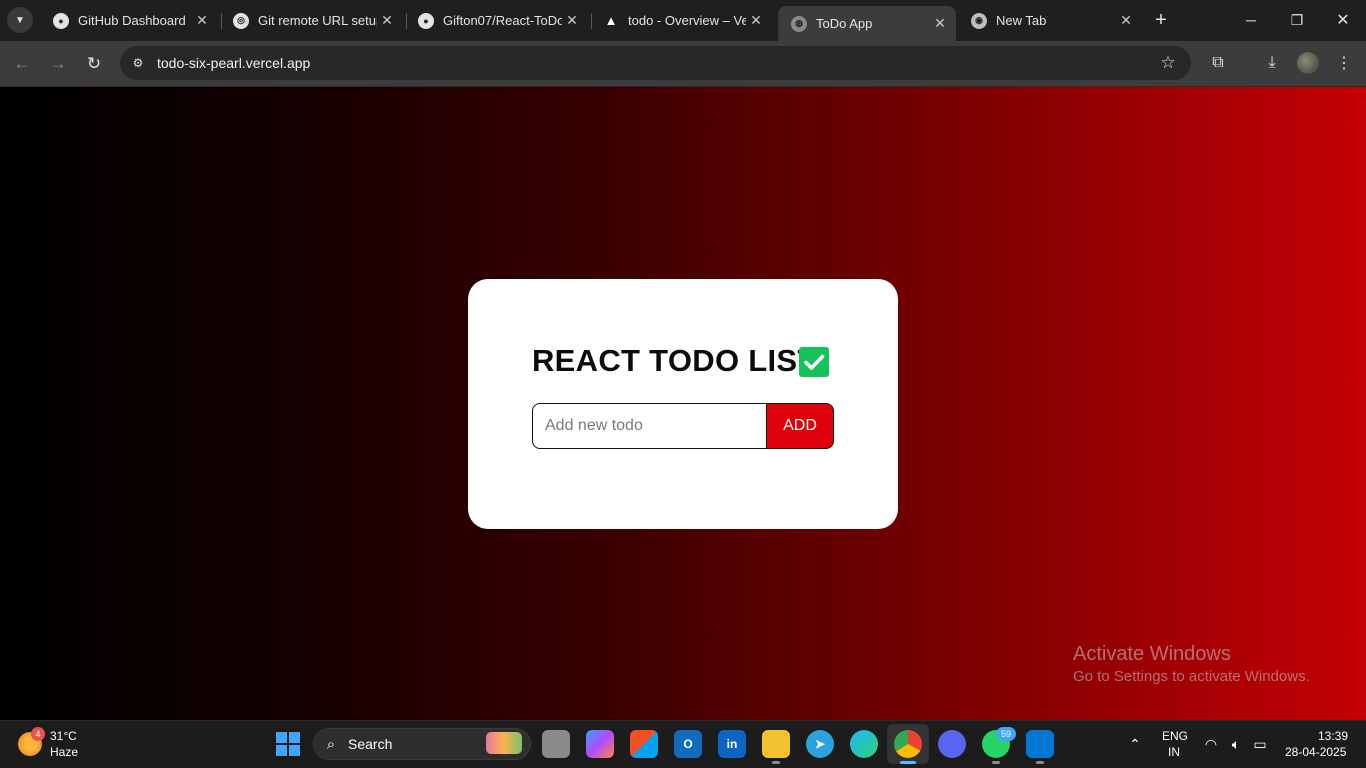 The image size is (1366, 768). Describe the element at coordinates (1174, 752) in the screenshot. I see `language-region: IN` at that location.